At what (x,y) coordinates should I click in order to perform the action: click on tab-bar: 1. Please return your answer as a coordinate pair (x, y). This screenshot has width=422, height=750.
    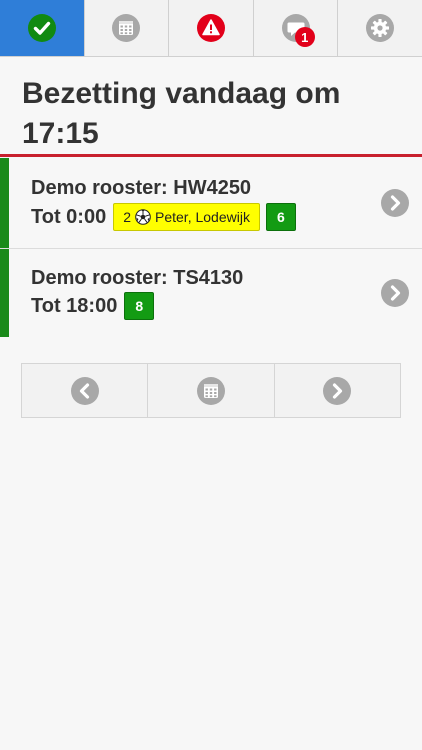
    Looking at the image, I should click on (211, 28).